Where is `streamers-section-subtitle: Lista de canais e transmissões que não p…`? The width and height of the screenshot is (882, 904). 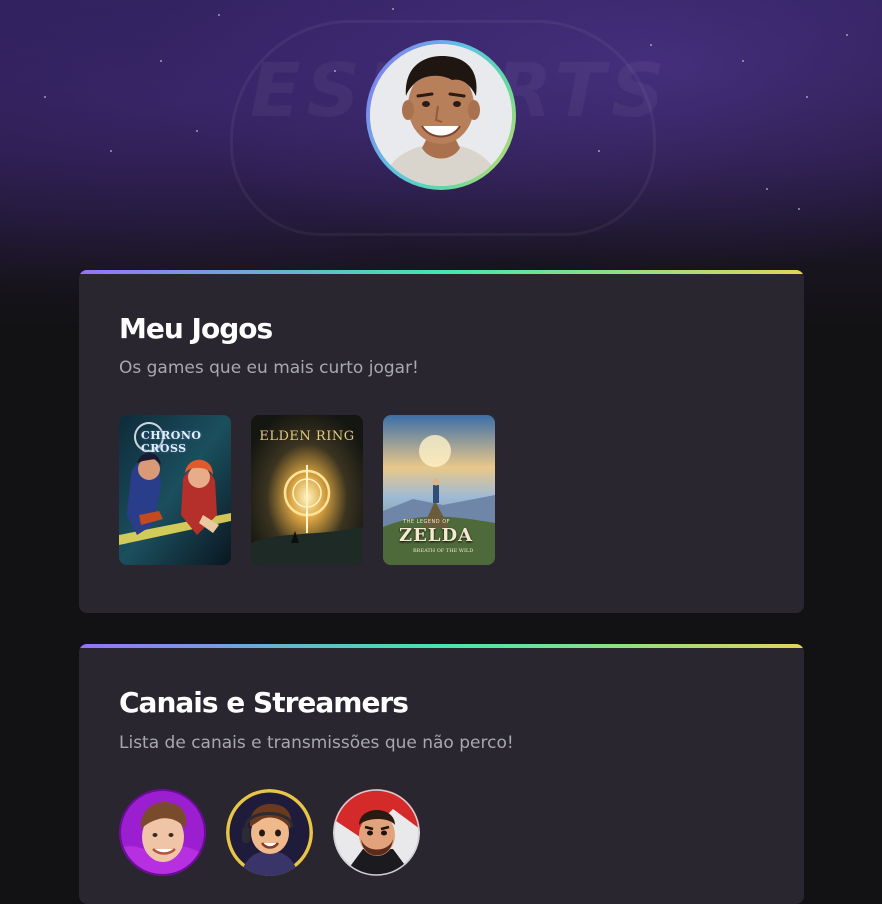 streamers-section-subtitle: Lista de canais e transmissões que não p… is located at coordinates (316, 743).